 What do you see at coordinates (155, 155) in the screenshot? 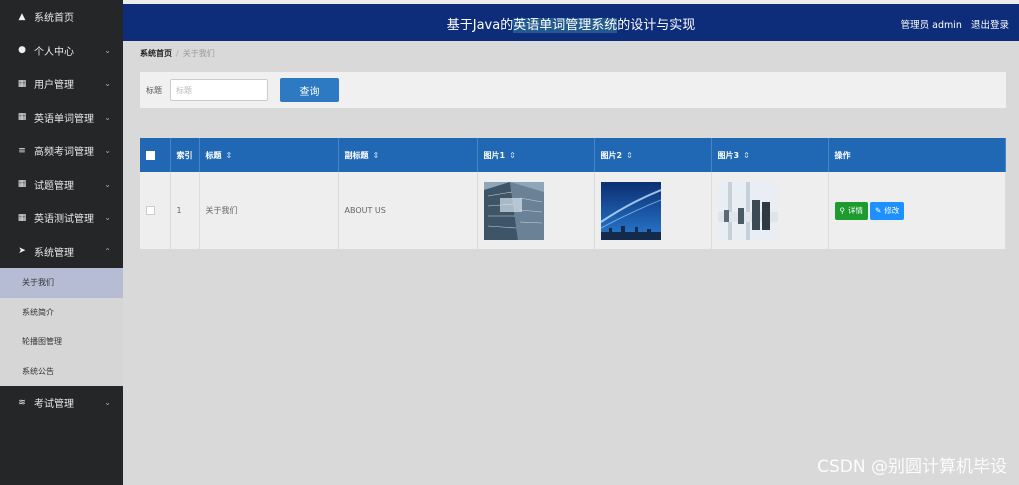
I see `select-all-header` at bounding box center [155, 155].